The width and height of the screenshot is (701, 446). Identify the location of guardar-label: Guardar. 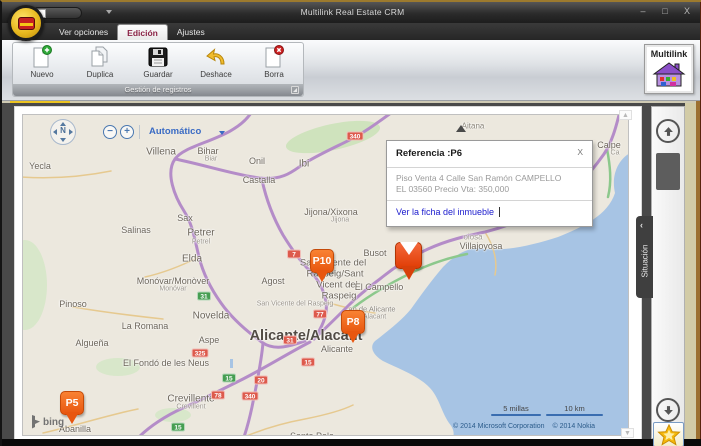
(158, 74).